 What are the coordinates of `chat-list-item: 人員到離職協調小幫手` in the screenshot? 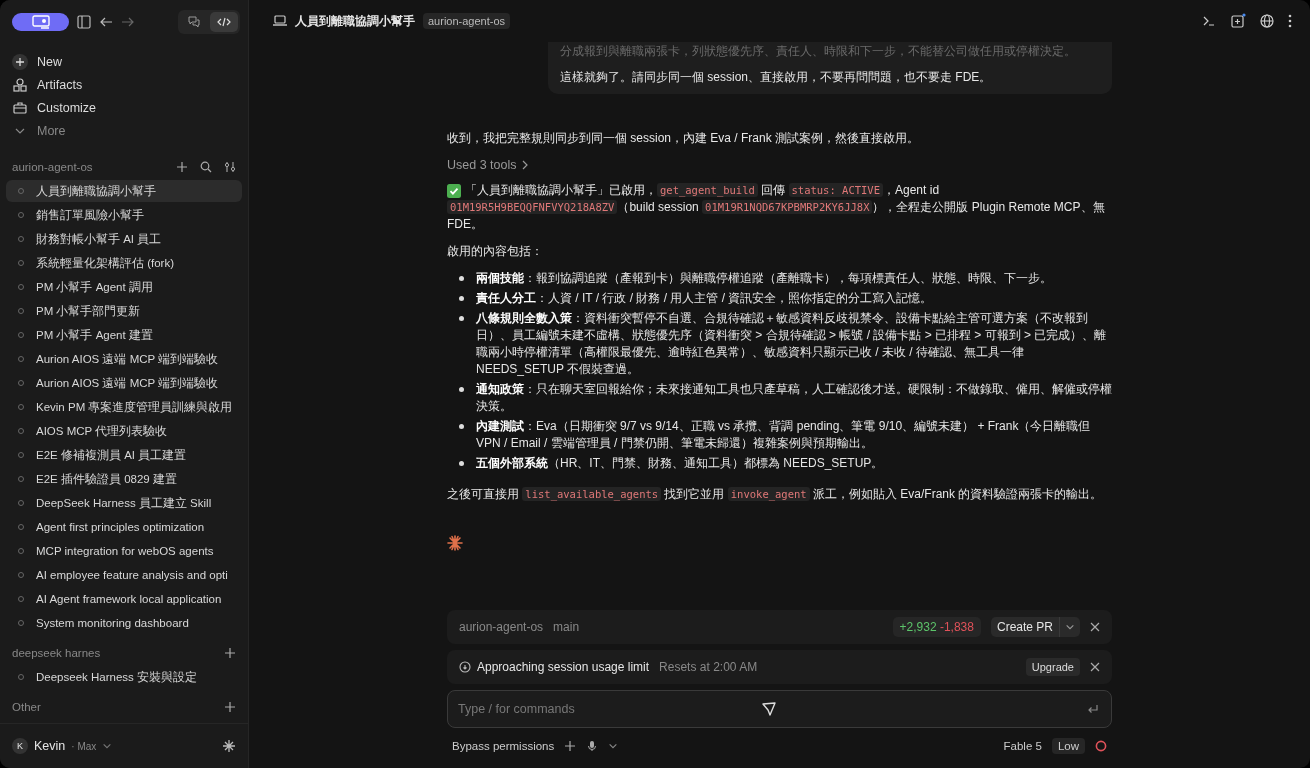 It's located at (124, 191).